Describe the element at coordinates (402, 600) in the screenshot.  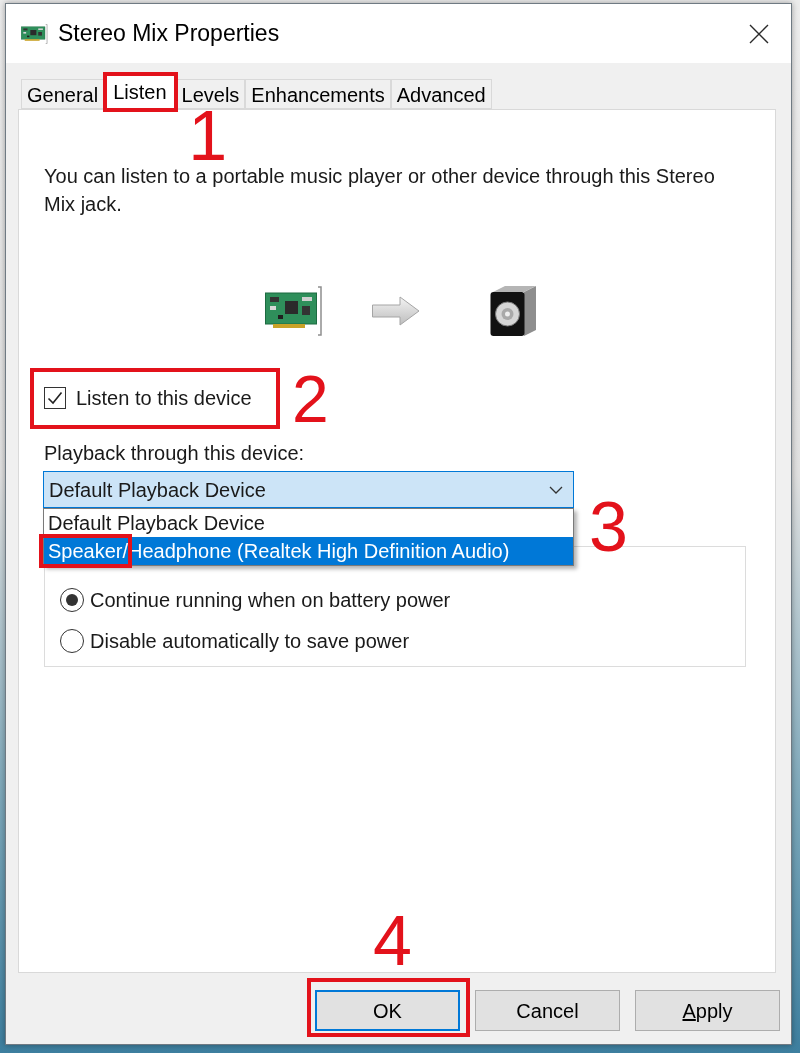
I see `radio-option: Continue running when on battery power` at that location.